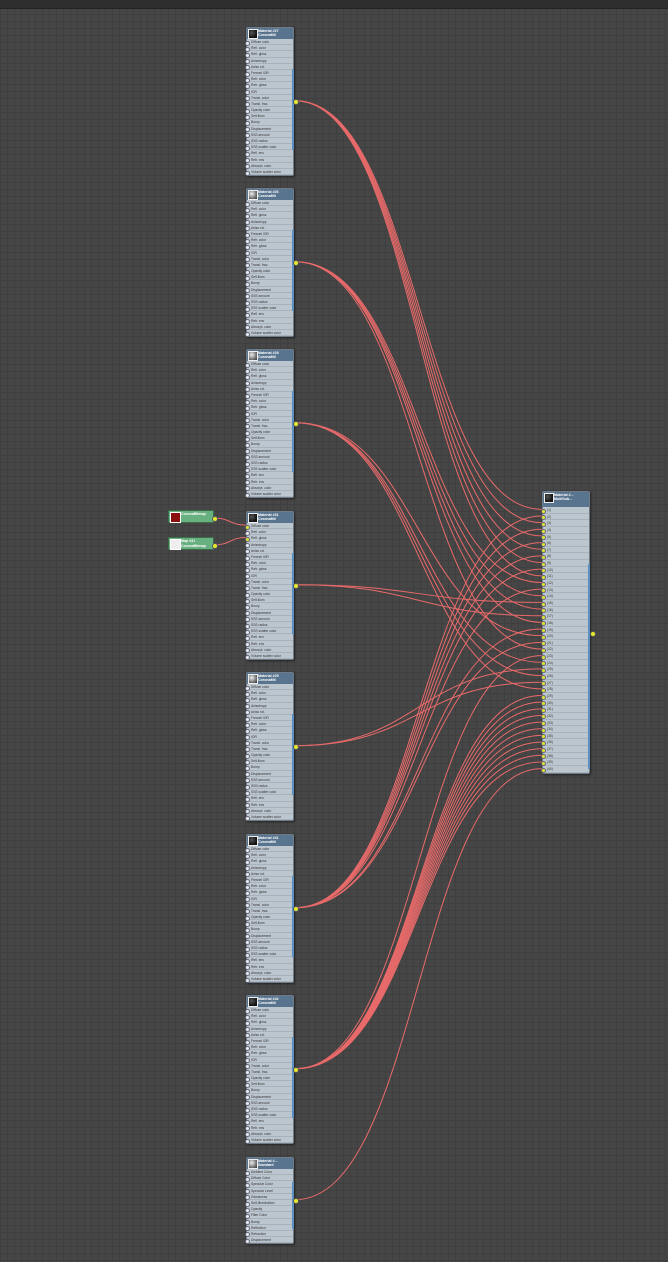 Image resolution: width=668 pixels, height=1262 pixels. What do you see at coordinates (565, 656) in the screenshot?
I see `sub-slot: (23)` at bounding box center [565, 656].